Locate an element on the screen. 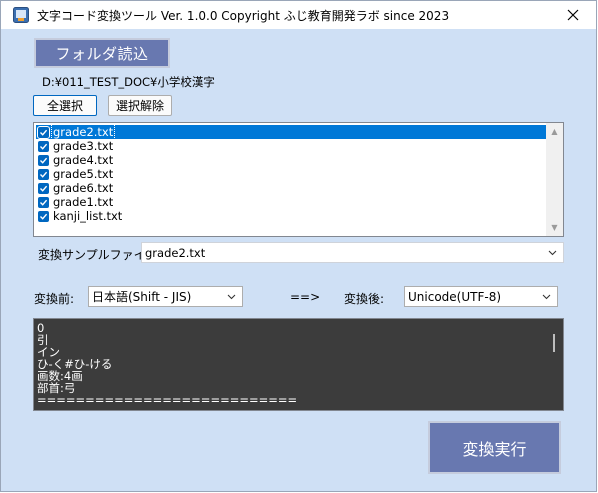  sample-file-label: 変換サンプルファイル is located at coordinates (98, 255).